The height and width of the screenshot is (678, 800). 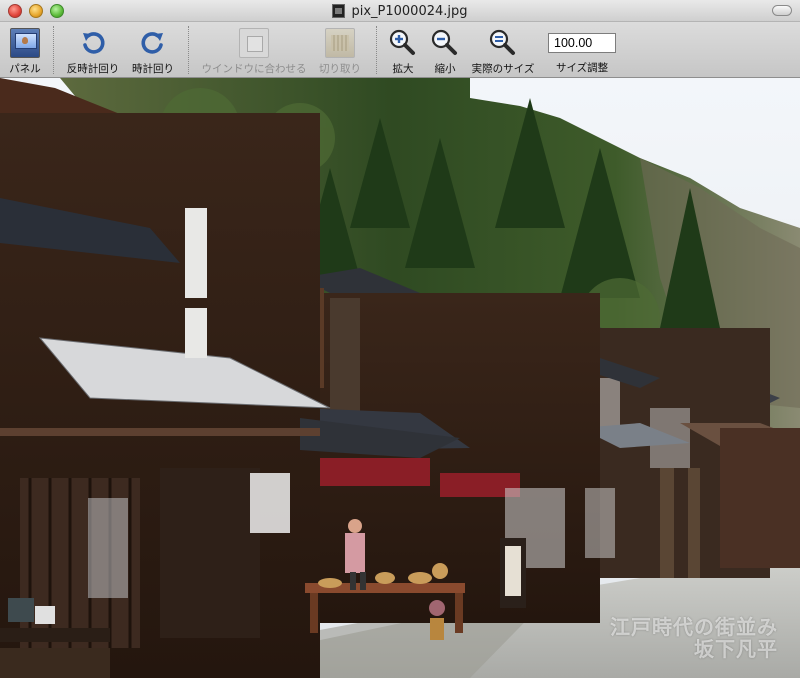 I want to click on crop-icon, so click(x=340, y=43).